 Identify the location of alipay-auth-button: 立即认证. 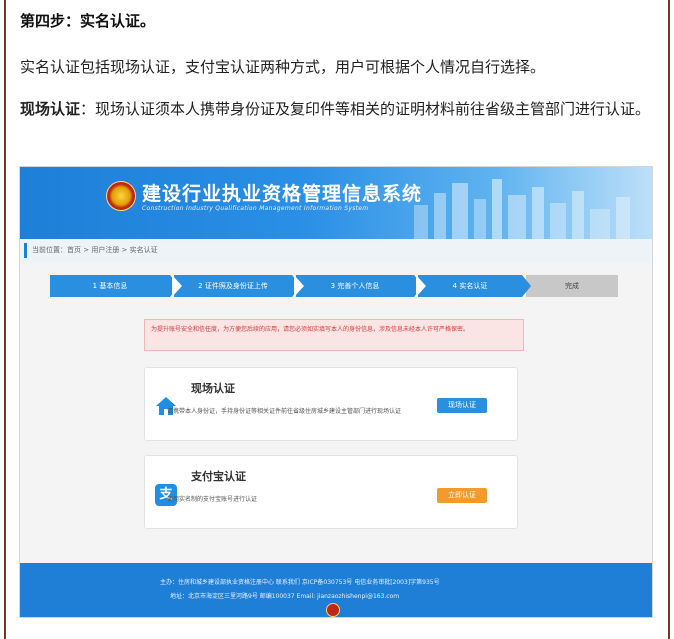
(462, 495).